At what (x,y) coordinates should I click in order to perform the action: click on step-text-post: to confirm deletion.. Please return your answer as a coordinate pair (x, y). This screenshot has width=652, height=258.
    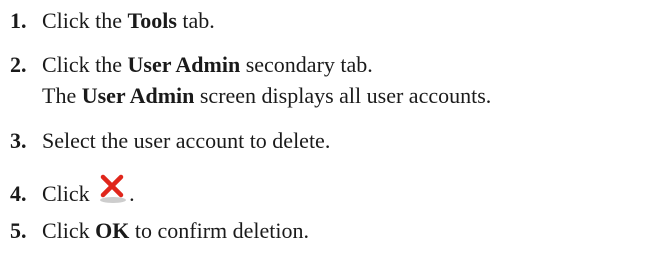
    Looking at the image, I should click on (219, 230).